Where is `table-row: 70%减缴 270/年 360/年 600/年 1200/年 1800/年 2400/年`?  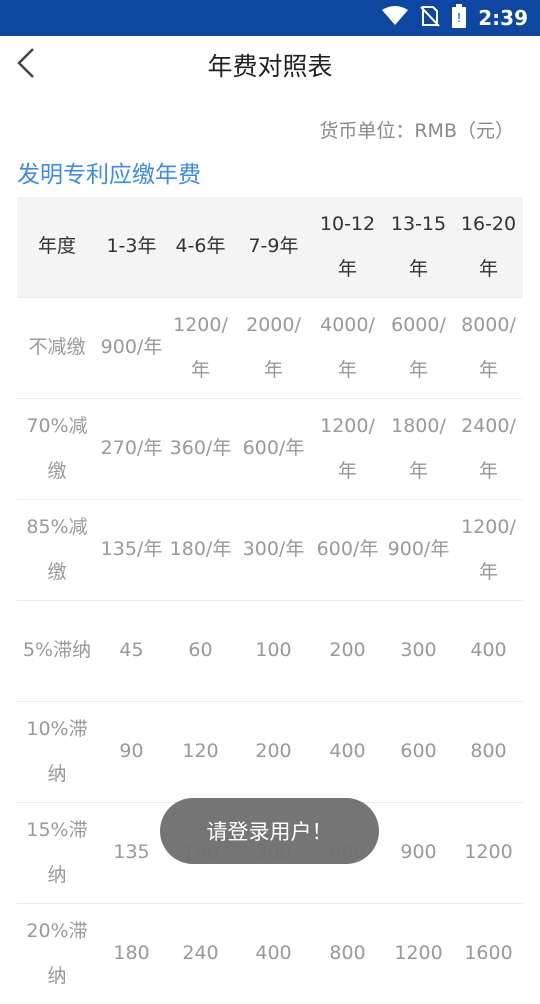 table-row: 70%减缴 270/年 360/年 600/年 1200/年 1800/年 2400/年 is located at coordinates (270, 448).